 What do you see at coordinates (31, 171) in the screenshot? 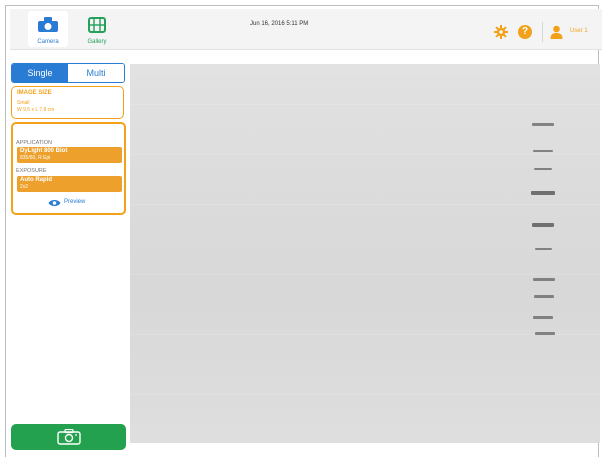
I see `exposure-label: EXPOSURE` at bounding box center [31, 171].